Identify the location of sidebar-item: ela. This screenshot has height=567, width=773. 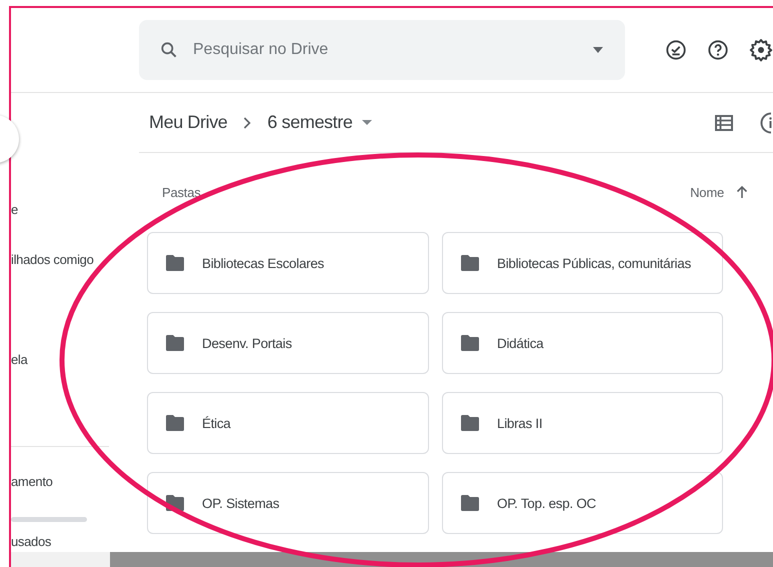
(19, 359).